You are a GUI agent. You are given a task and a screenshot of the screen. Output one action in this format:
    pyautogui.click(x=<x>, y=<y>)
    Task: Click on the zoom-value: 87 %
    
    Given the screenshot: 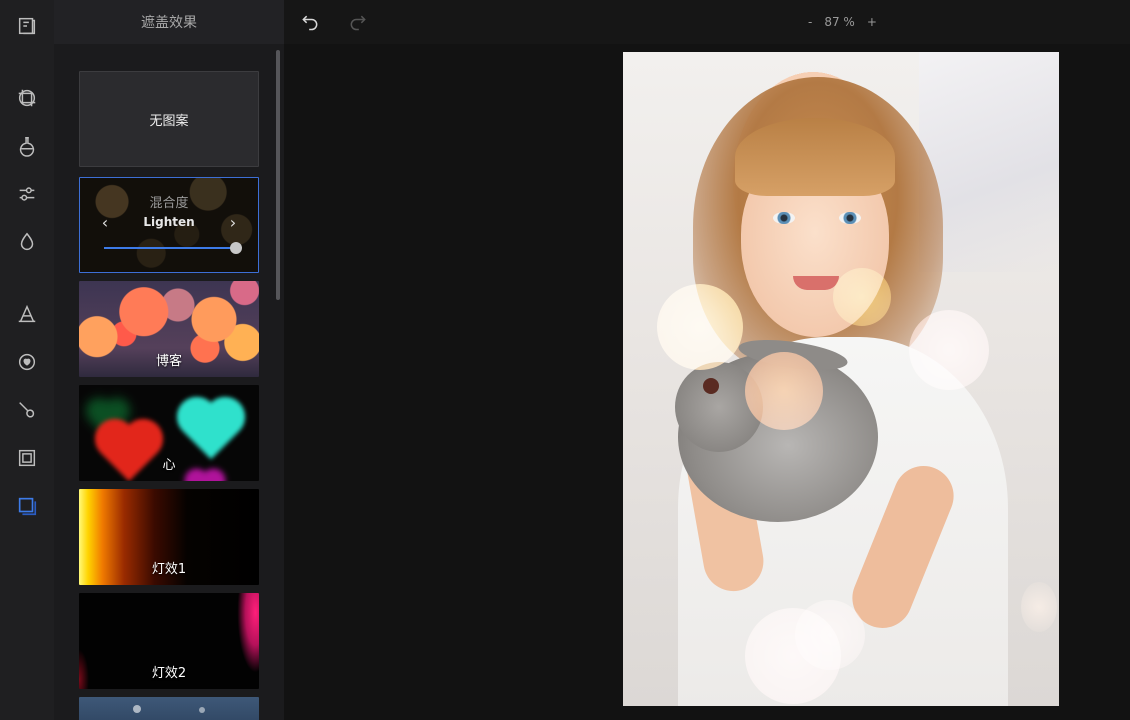 What is the action you would take?
    pyautogui.click(x=839, y=22)
    